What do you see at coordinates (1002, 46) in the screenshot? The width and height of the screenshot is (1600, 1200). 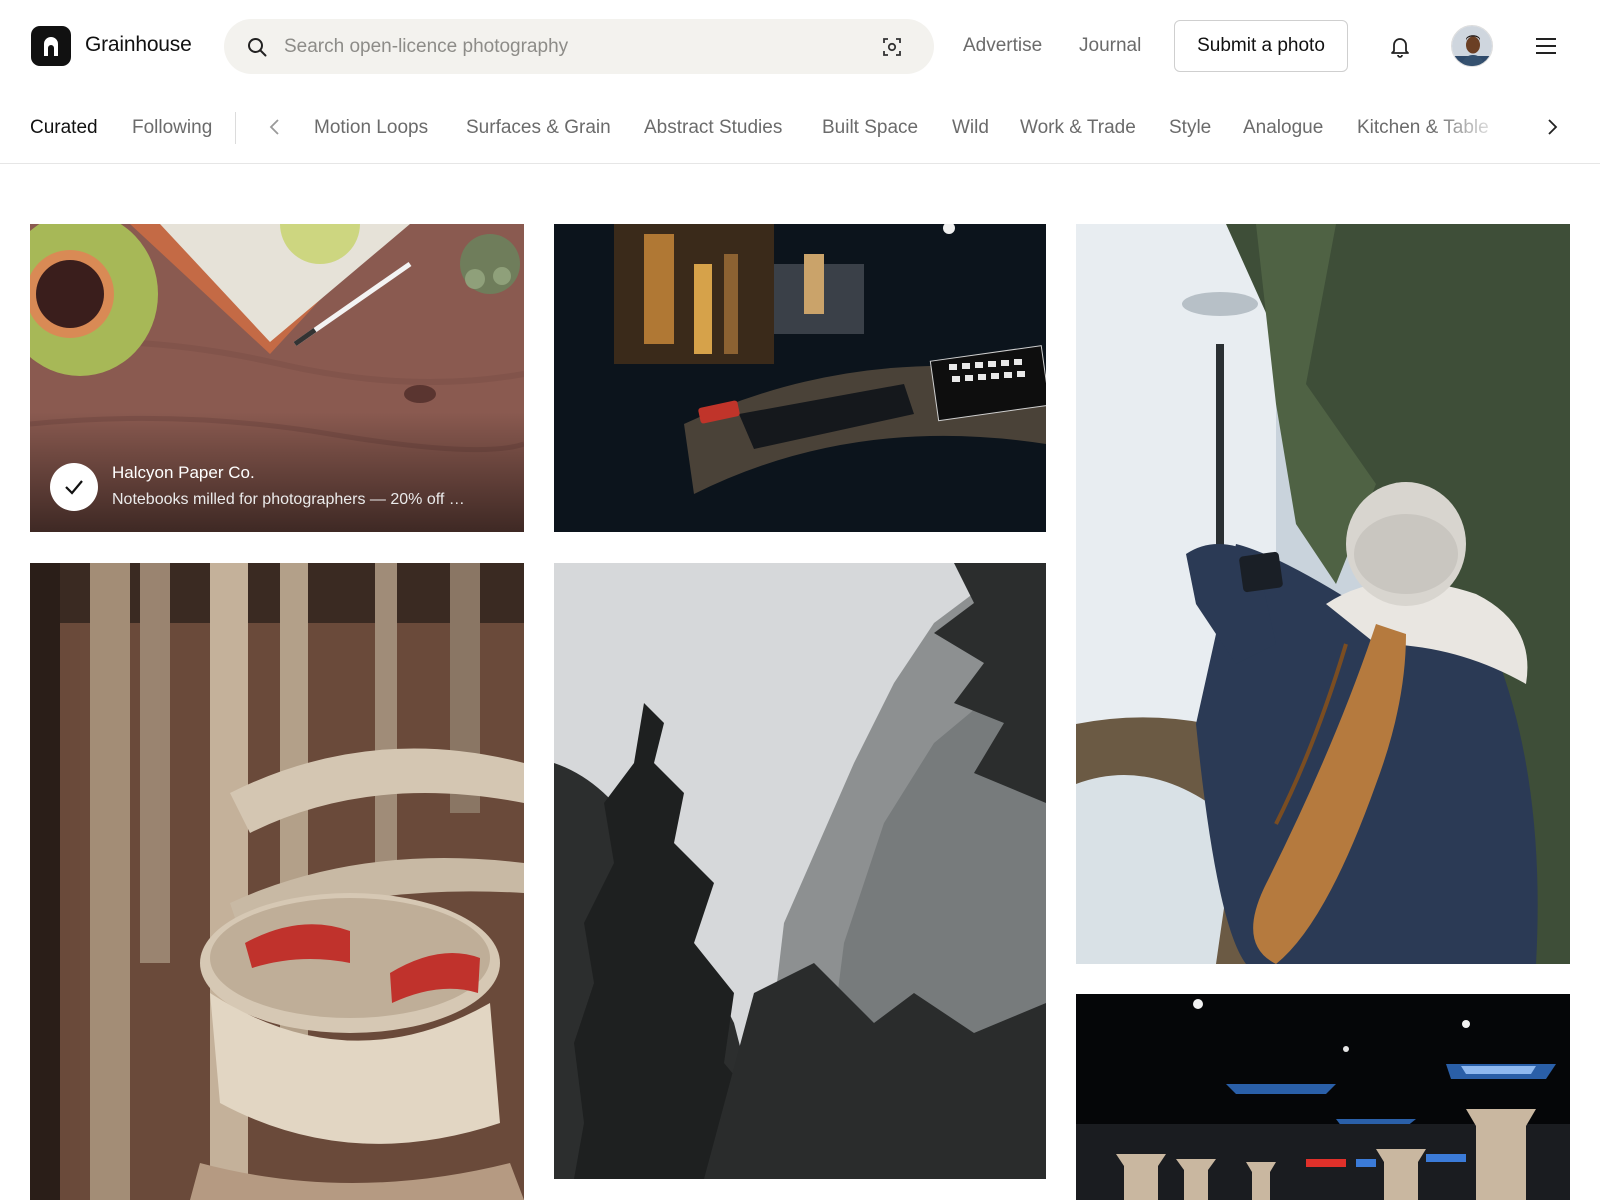 I see `advertise-link: Advertise` at bounding box center [1002, 46].